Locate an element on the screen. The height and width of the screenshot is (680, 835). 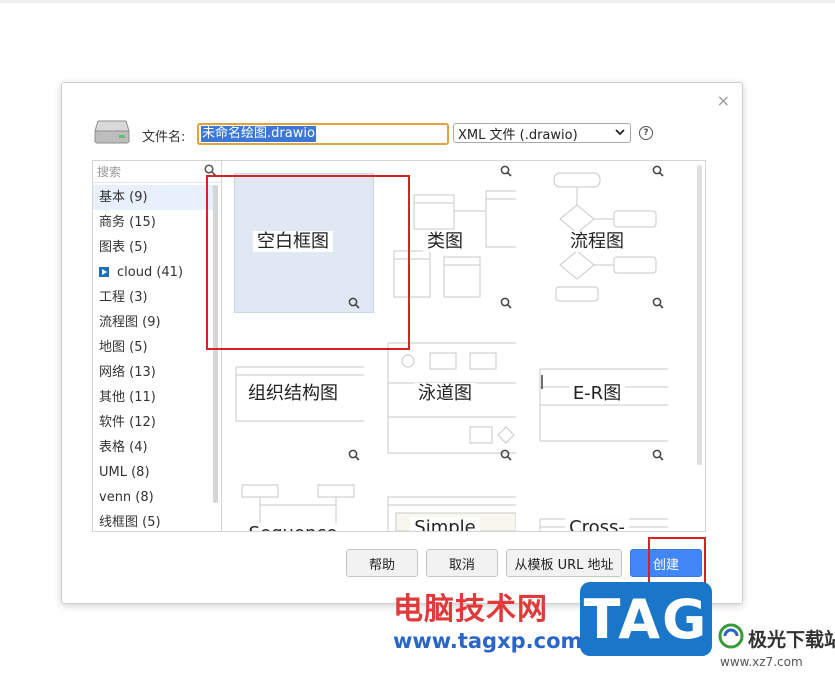
filetype-value: XML 文件 (.drawio) is located at coordinates (518, 135).